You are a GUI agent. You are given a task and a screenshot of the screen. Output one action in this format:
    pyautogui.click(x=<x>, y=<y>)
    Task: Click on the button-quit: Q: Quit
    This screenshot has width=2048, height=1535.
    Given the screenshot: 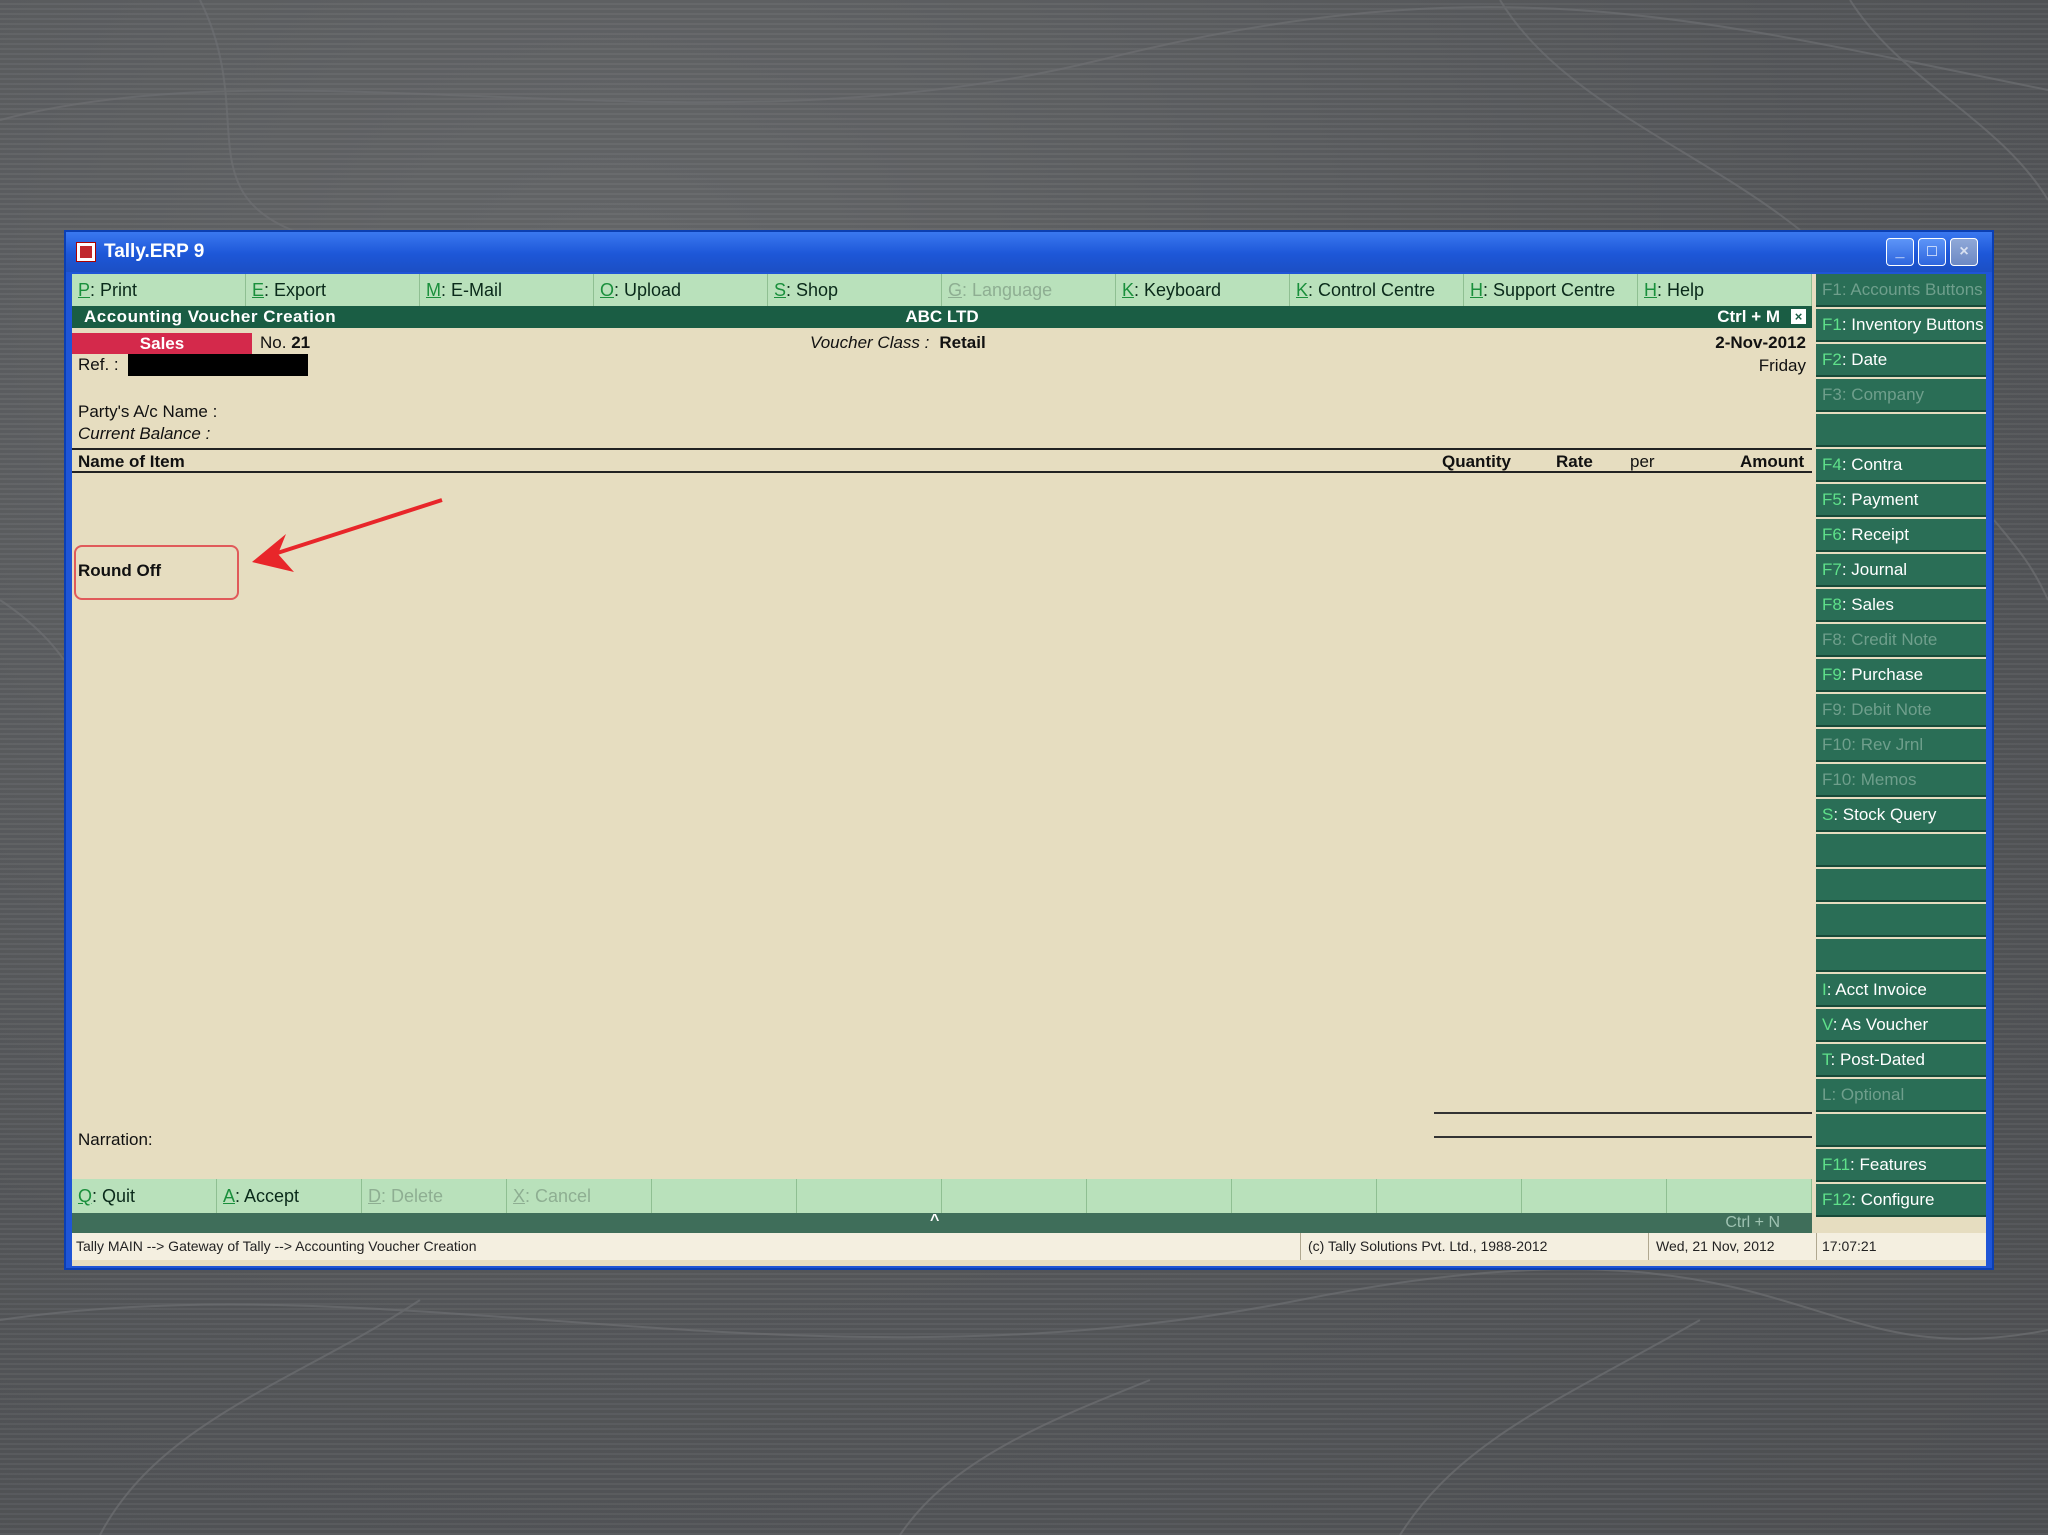 What is the action you would take?
    pyautogui.click(x=144, y=1196)
    